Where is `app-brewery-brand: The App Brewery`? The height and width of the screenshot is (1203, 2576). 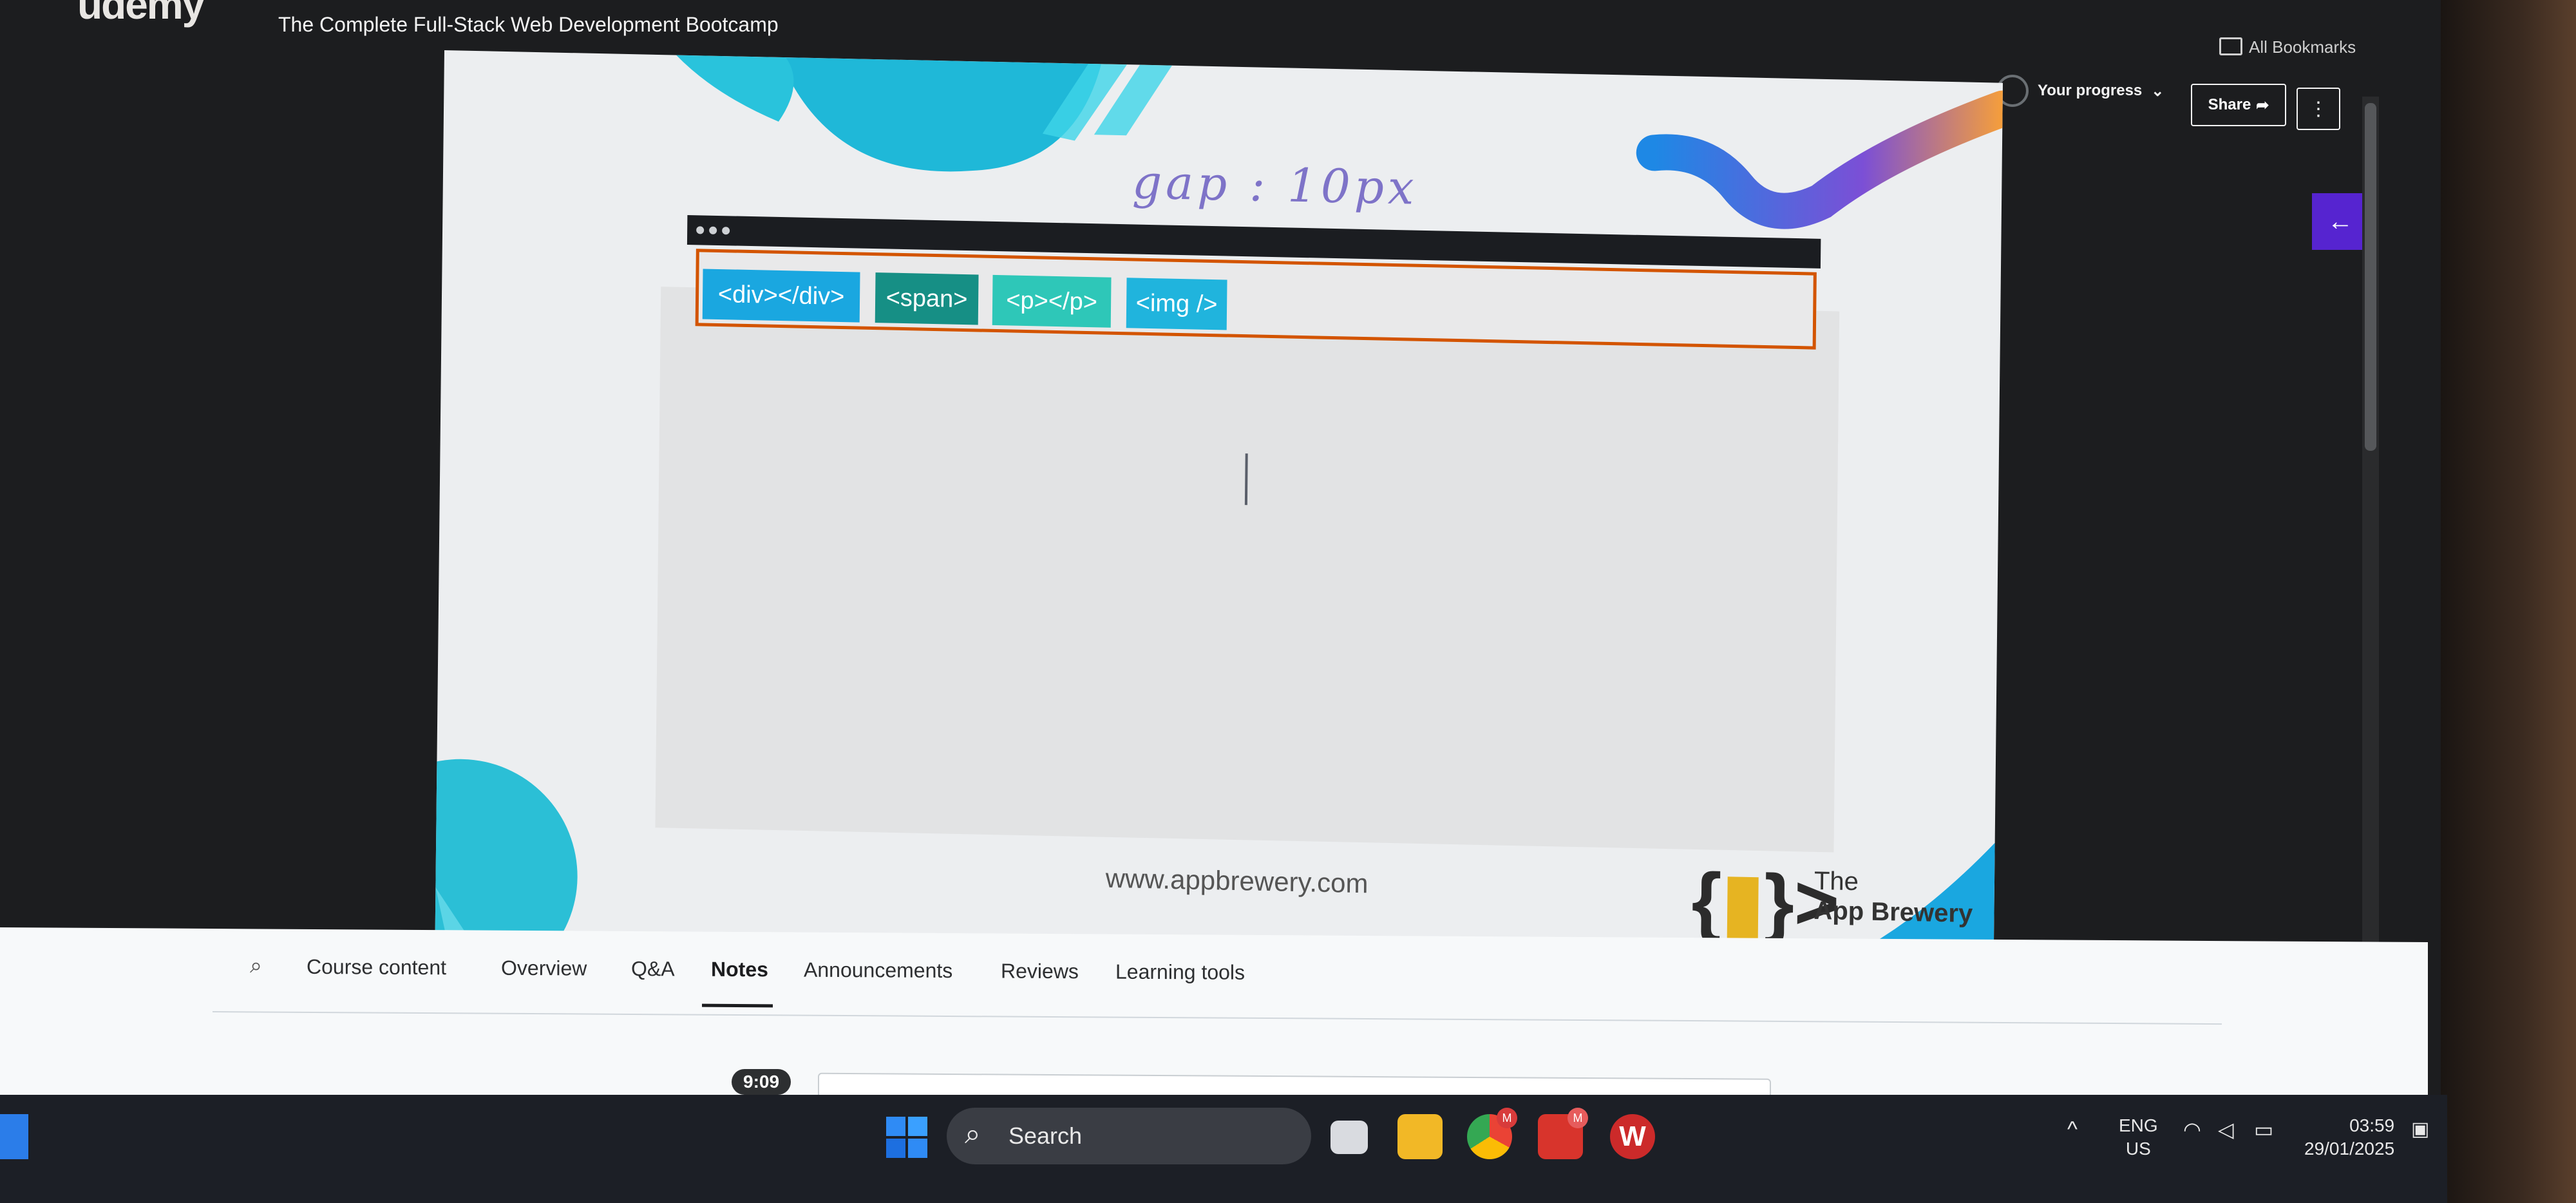
app-brewery-brand: The App Brewery is located at coordinates (1894, 897).